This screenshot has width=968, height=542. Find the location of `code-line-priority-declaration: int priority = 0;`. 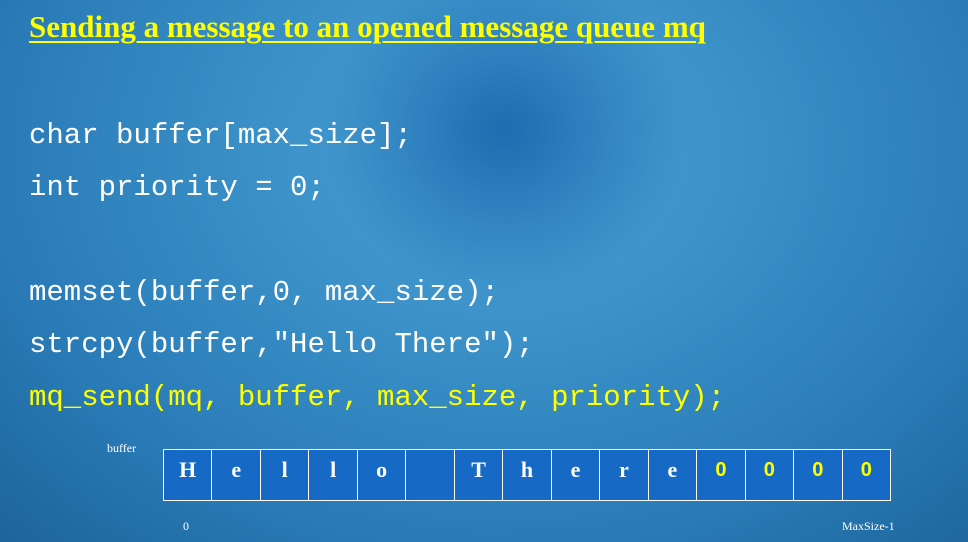

code-line-priority-declaration: int priority = 0; is located at coordinates (177, 187).